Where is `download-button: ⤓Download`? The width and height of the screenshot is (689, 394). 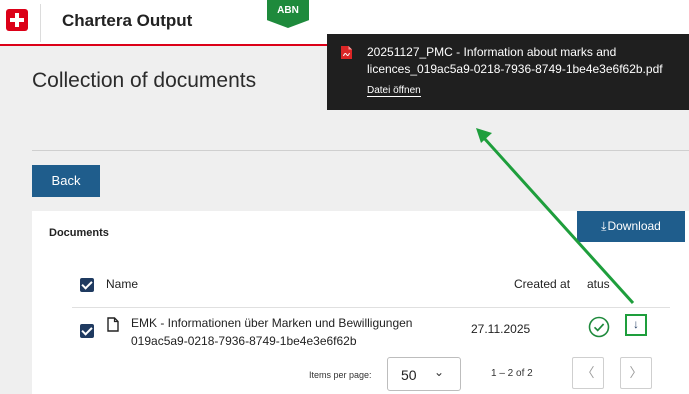 download-button: ⤓Download is located at coordinates (631, 226).